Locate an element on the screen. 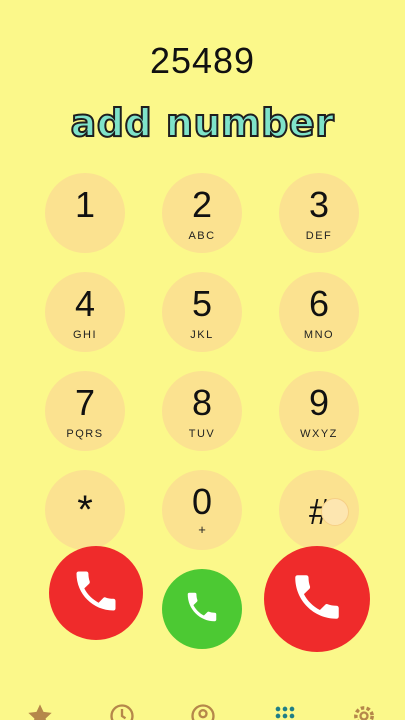 The height and width of the screenshot is (720, 405). key-5: 5 JKL is located at coordinates (202, 312).